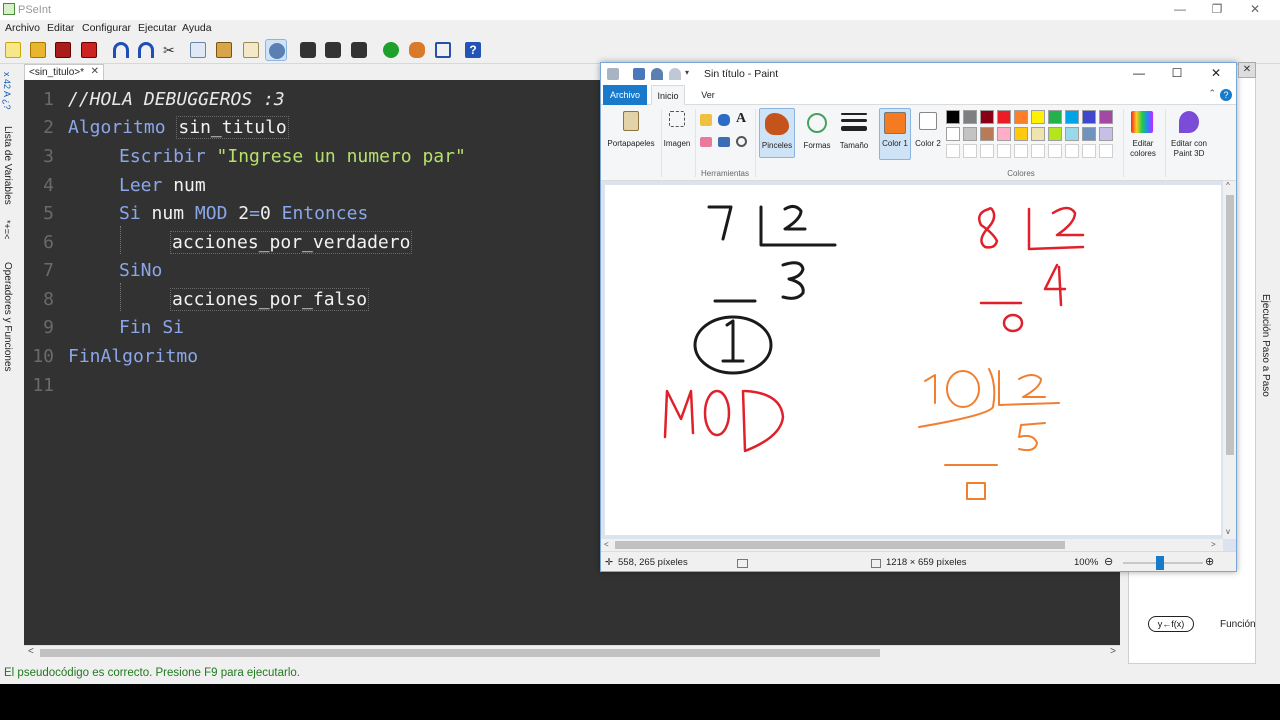  What do you see at coordinates (631, 121) in the screenshot?
I see `clipboard-icon` at bounding box center [631, 121].